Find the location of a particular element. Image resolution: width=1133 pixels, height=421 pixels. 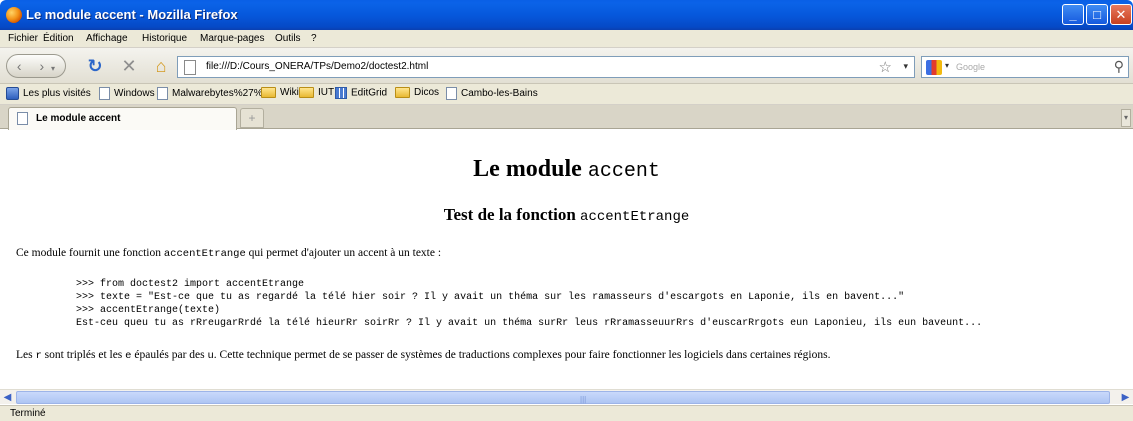

menu-help: ? is located at coordinates (314, 38).